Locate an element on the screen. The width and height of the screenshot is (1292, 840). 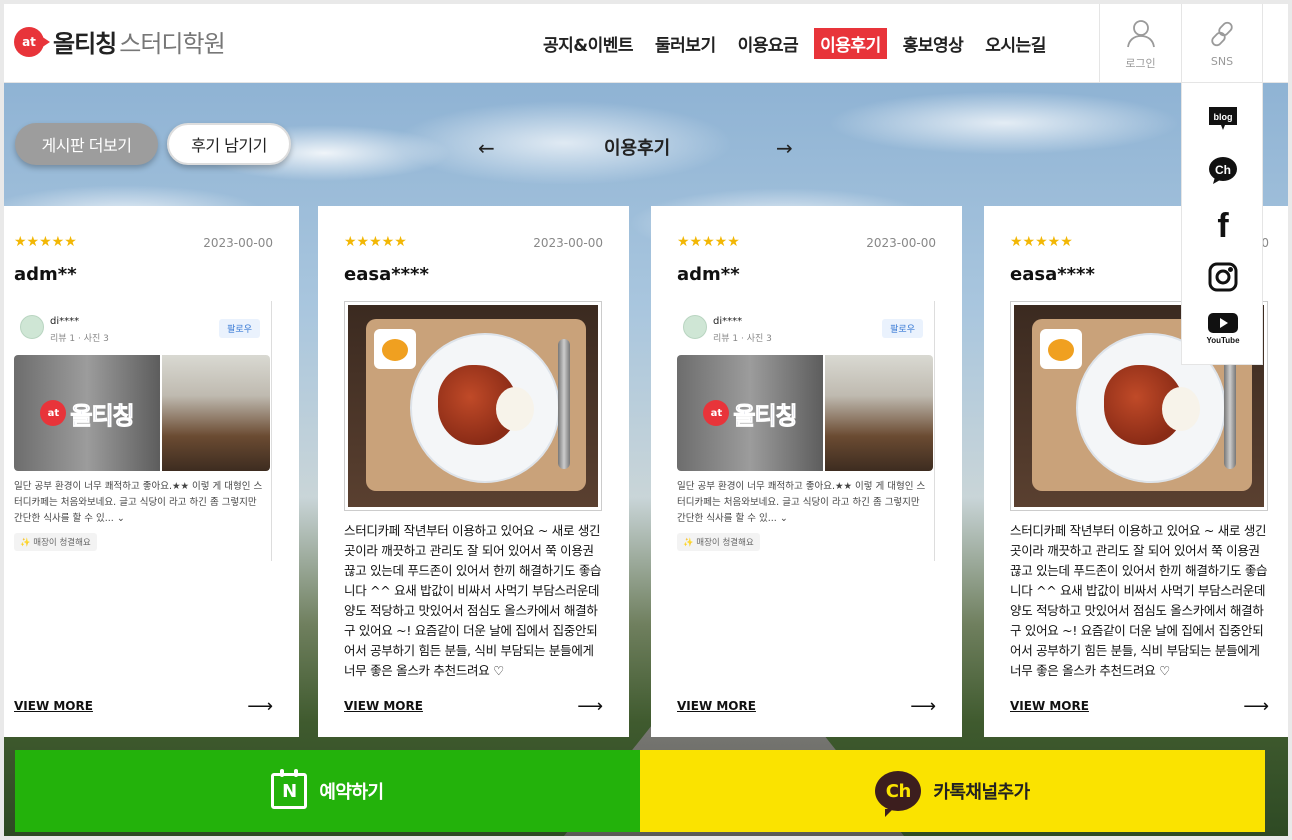
kakao-channel-button: Ch 카톡채널추가 is located at coordinates (952, 791).